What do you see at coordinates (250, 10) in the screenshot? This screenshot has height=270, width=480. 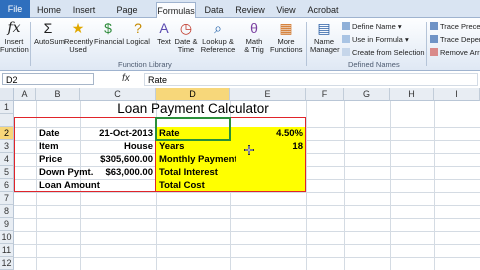 I see `tab-review: Review` at bounding box center [250, 10].